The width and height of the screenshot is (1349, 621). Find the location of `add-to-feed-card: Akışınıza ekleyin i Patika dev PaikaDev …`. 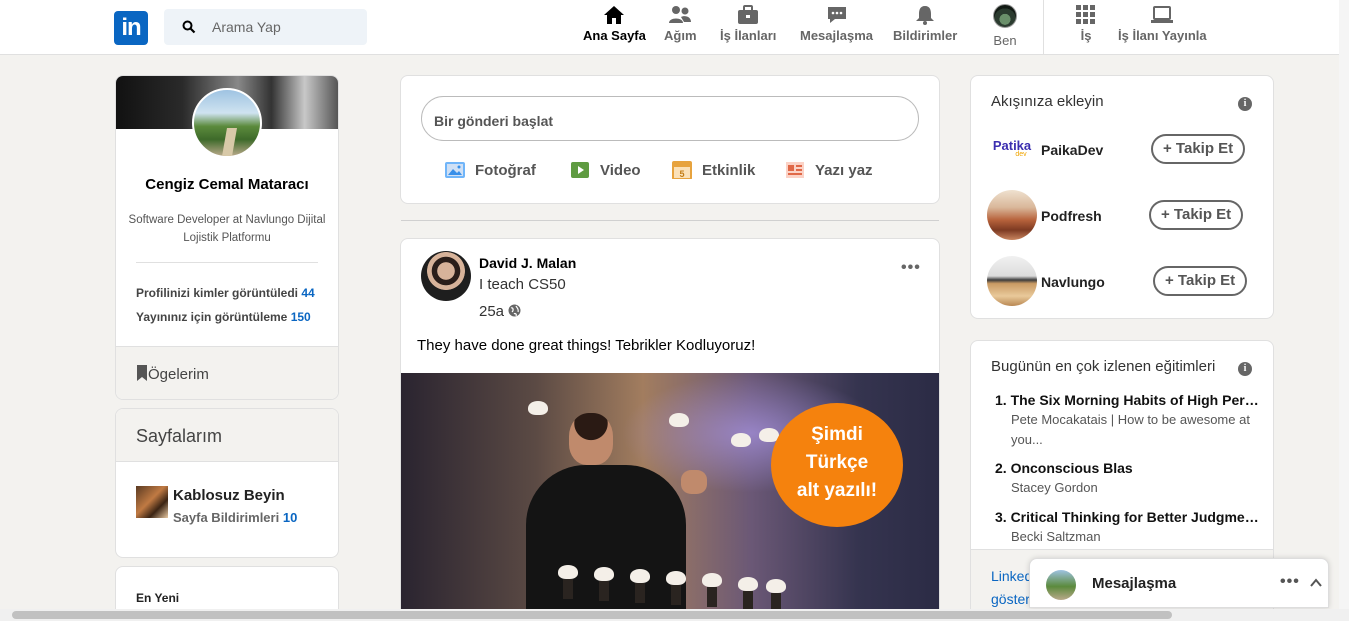

add-to-feed-card: Akışınıza ekleyin i Patika dev PaikaDev … is located at coordinates (1122, 197).